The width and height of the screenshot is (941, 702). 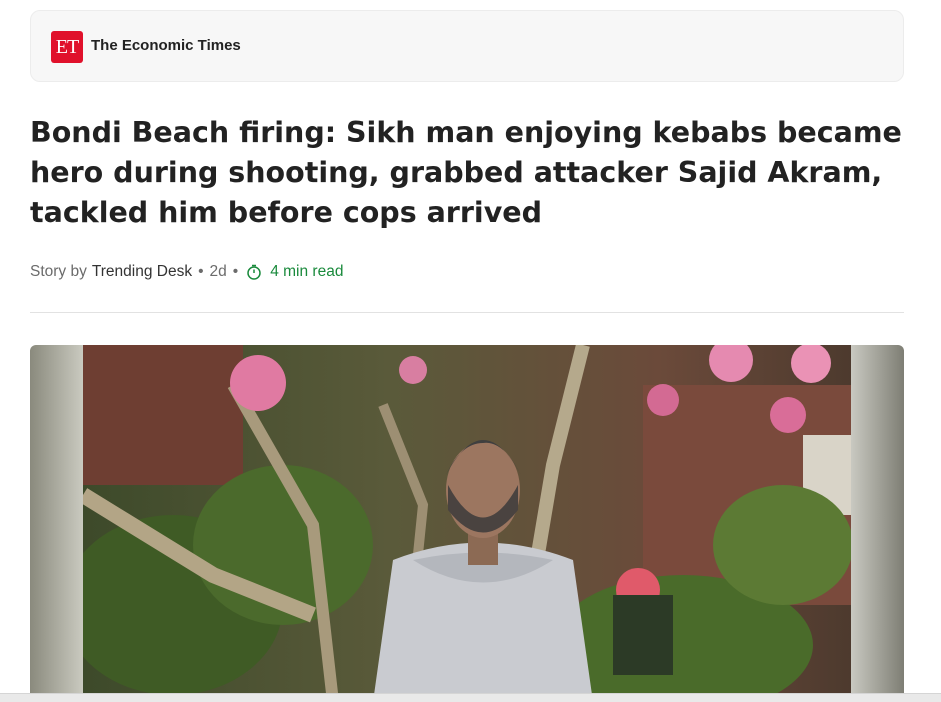 What do you see at coordinates (142, 272) in the screenshot?
I see `author-link: Trending Desk` at bounding box center [142, 272].